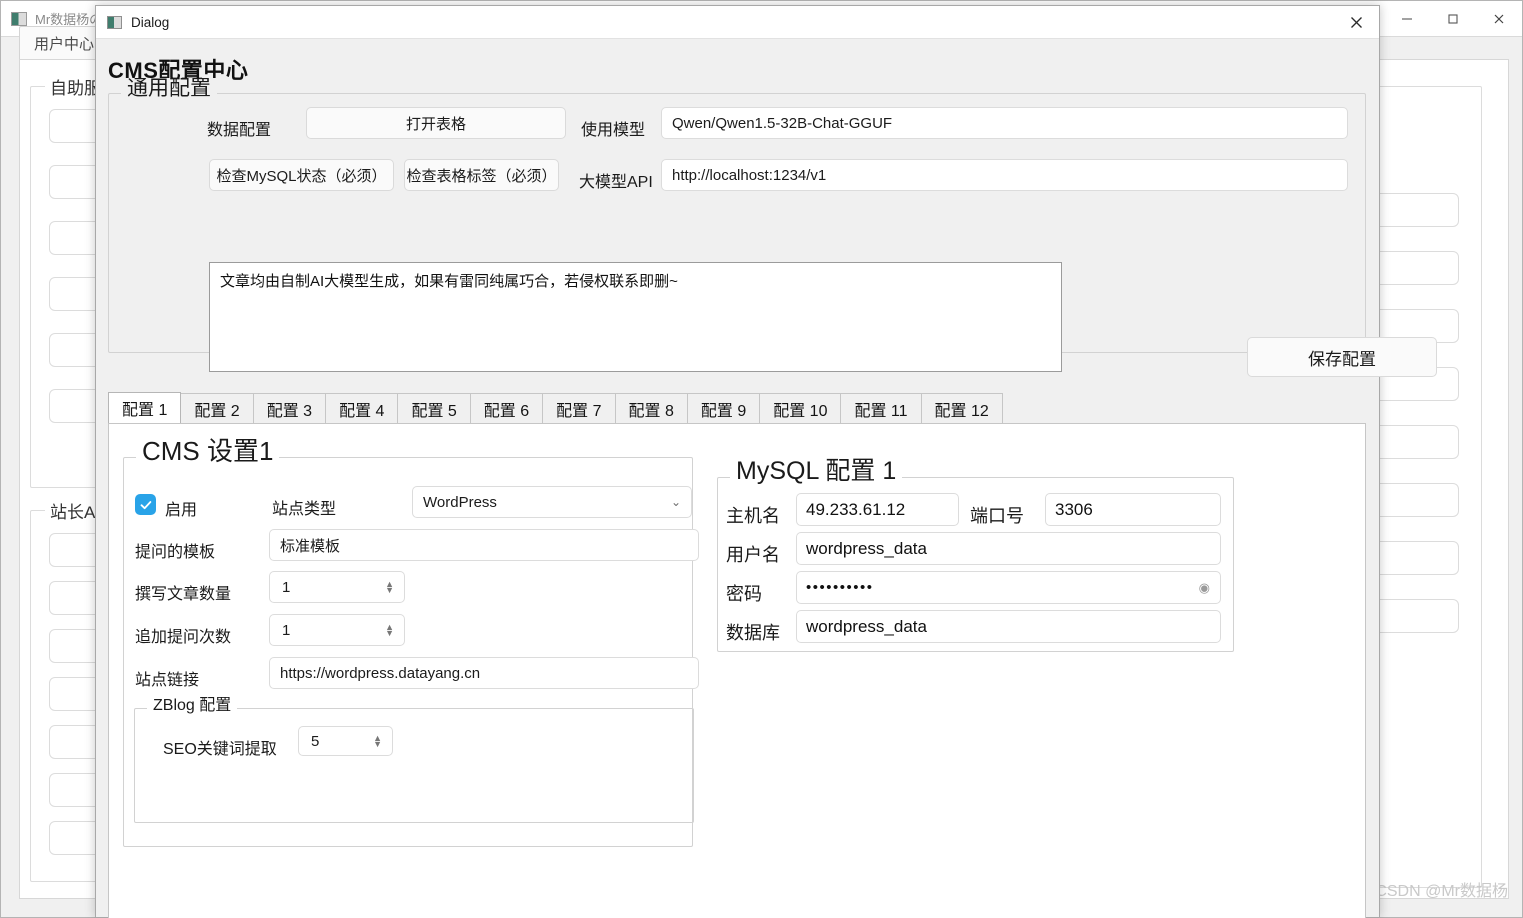 This screenshot has width=1523, height=918. What do you see at coordinates (220, 749) in the screenshot?
I see `seo-keyword-label: SEO关键词提取` at bounding box center [220, 749].